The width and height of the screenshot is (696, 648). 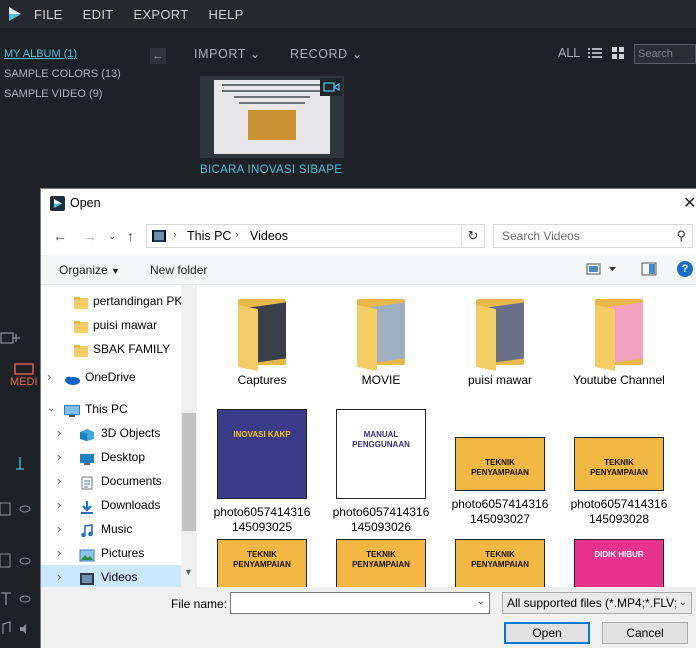 I want to click on nav-item-label: SBAK FAMILY, so click(x=132, y=349).